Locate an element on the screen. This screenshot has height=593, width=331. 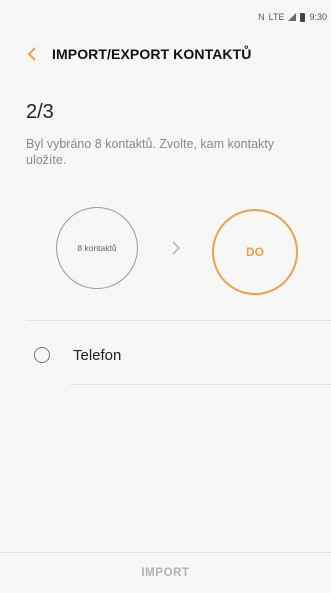
option-telefon: Telefon is located at coordinates (165, 355).